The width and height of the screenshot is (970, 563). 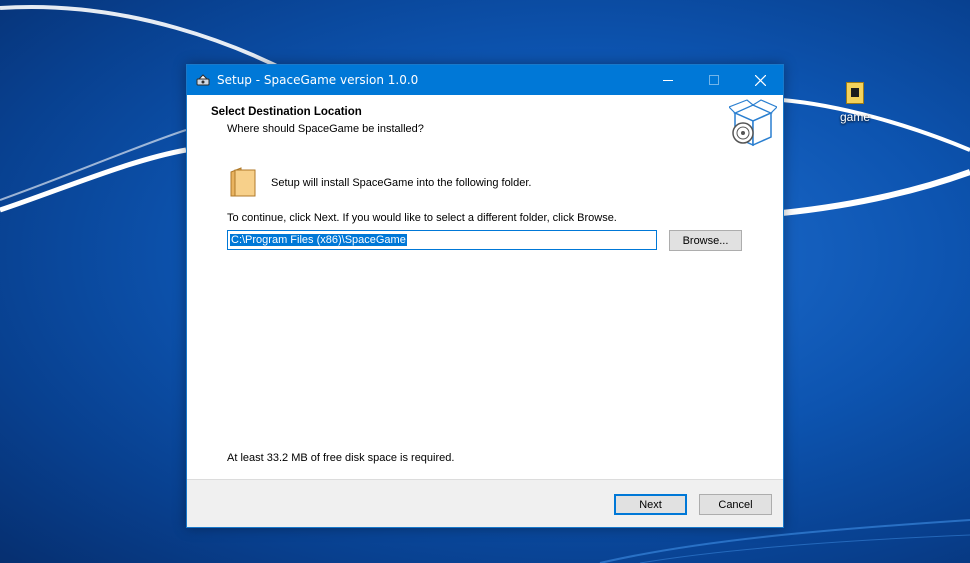 I want to click on page-subtitle: Where should SpaceGame be installed?, so click(x=325, y=129).